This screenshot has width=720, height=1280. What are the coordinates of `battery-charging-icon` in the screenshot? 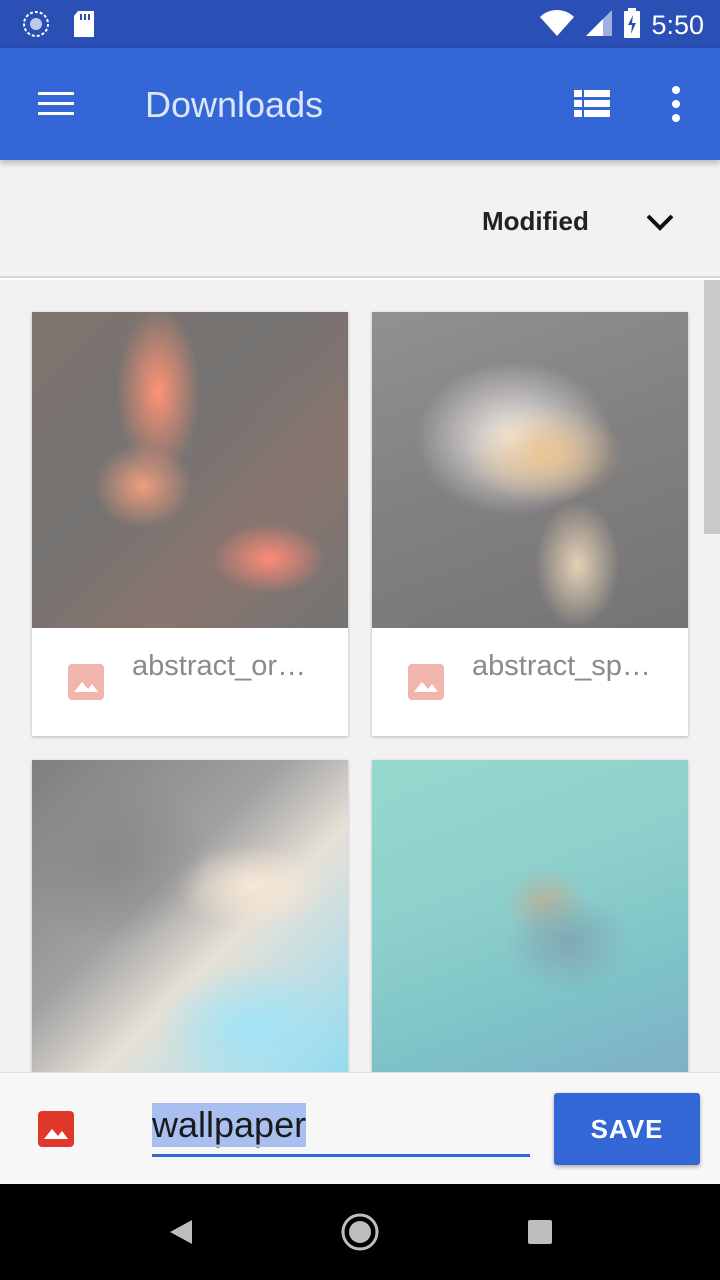 It's located at (632, 25).